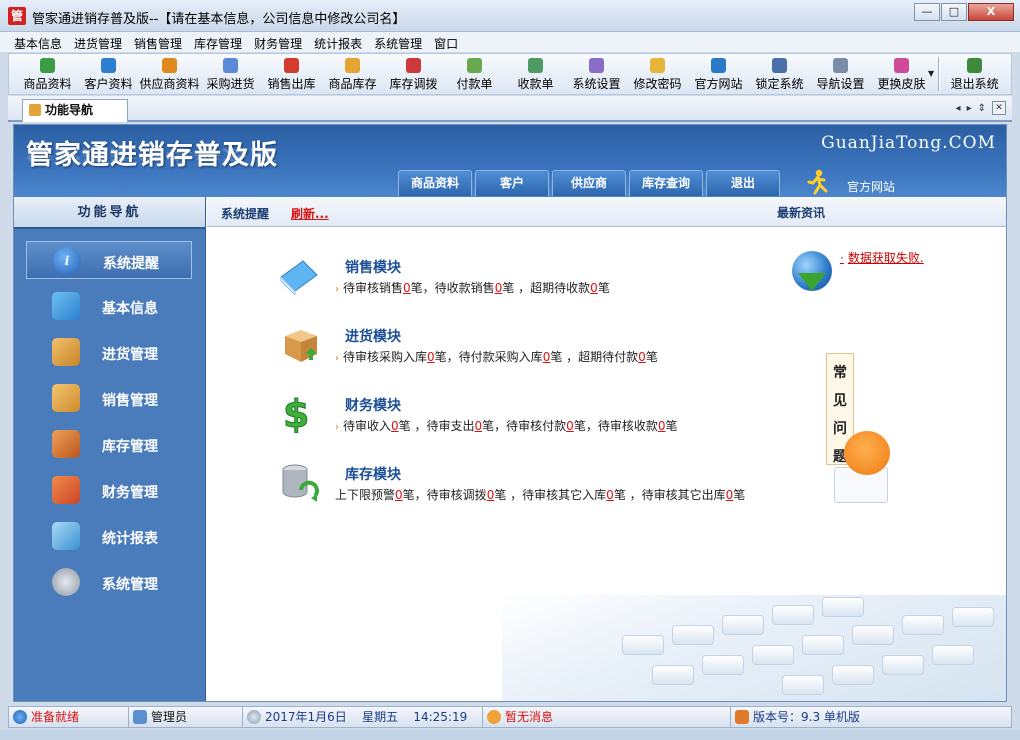 Image resolution: width=1020 pixels, height=740 pixels. What do you see at coordinates (882, 257) in the screenshot?
I see `news-fail-link: 数据获取失败.` at bounding box center [882, 257].